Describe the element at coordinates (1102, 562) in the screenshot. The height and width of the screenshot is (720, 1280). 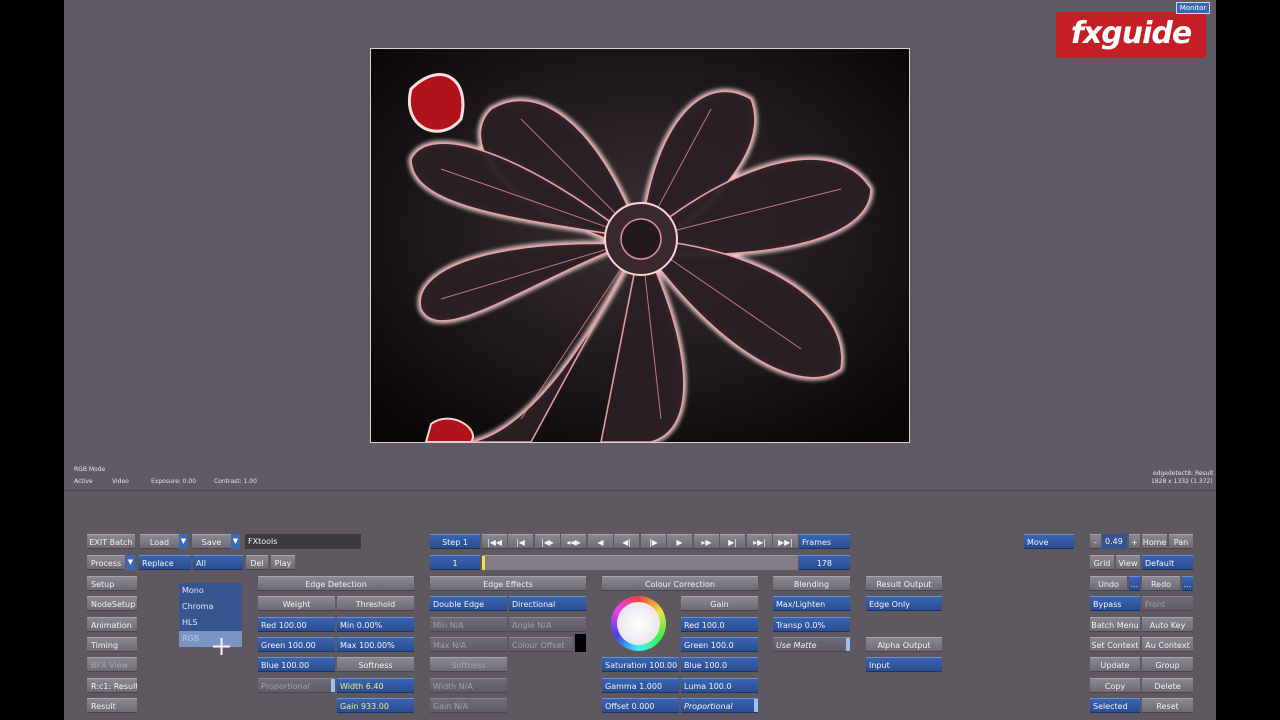
I see `grid-button: Grid` at that location.